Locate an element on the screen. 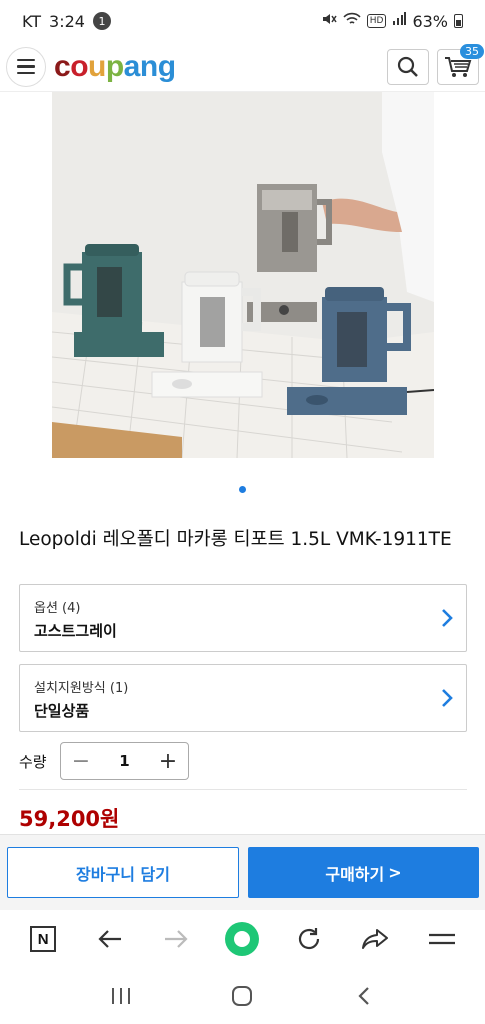 This screenshot has width=485, height=1024. quantity-stepper: − 1 + is located at coordinates (124, 761).